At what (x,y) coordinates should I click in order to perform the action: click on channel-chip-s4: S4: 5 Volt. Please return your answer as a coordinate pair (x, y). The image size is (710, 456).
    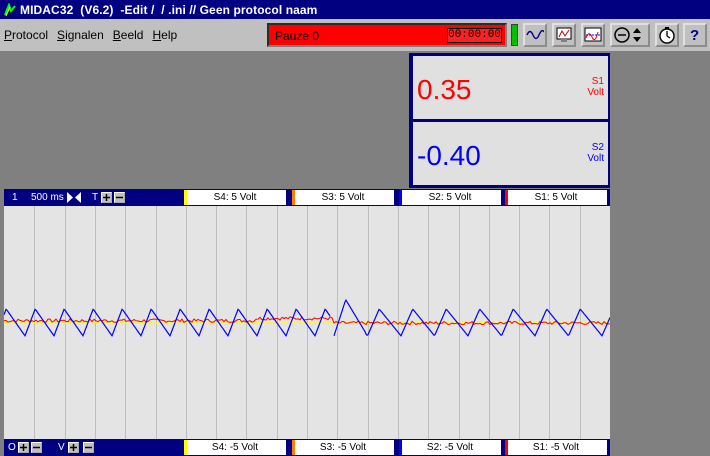
    Looking at the image, I should click on (235, 197).